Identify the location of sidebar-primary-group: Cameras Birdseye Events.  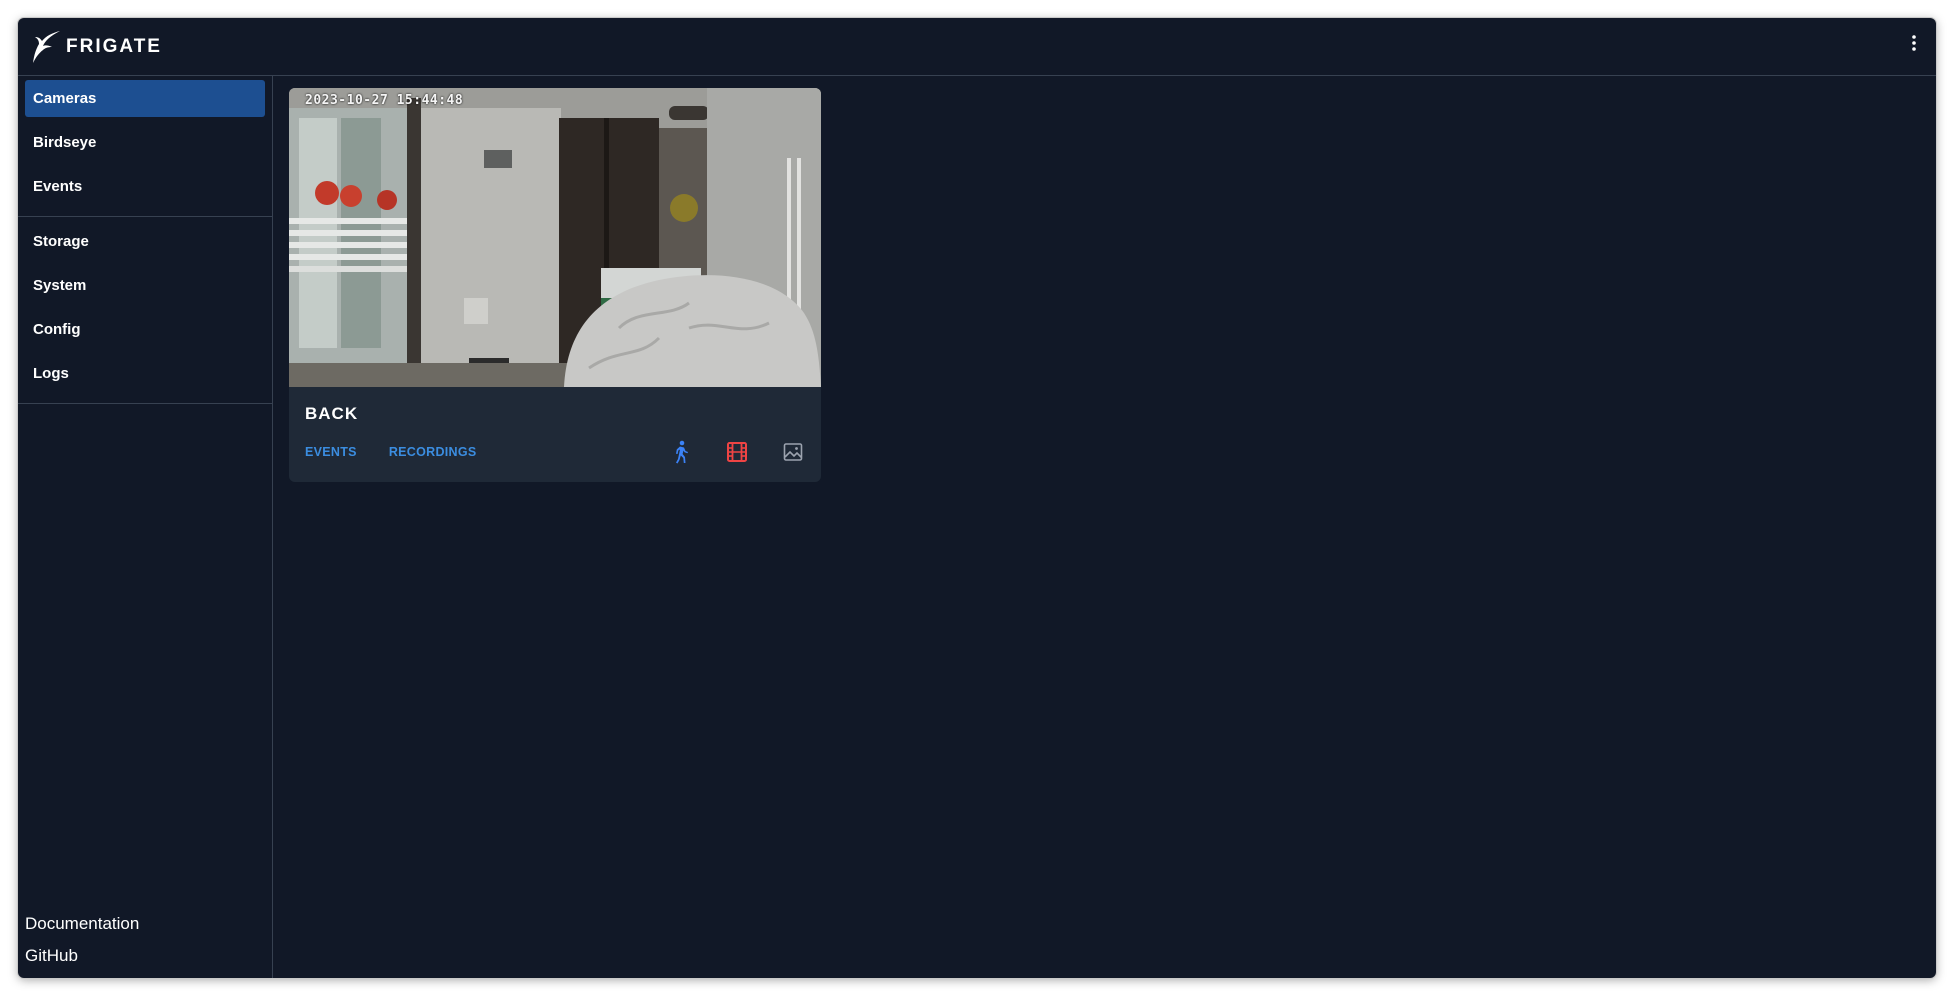
(145, 146).